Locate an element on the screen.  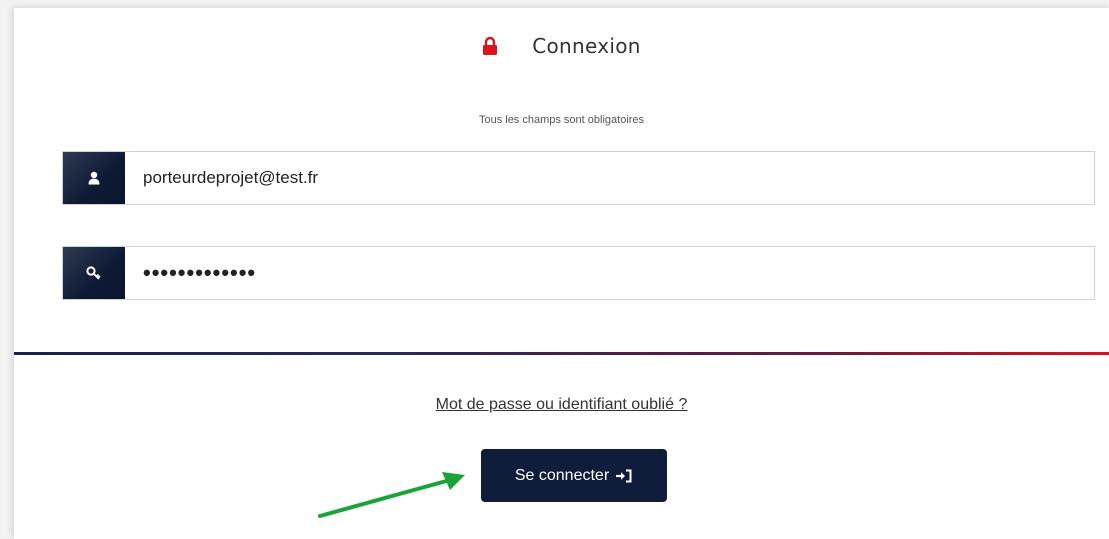
title-row: Connexion is located at coordinates (561, 48).